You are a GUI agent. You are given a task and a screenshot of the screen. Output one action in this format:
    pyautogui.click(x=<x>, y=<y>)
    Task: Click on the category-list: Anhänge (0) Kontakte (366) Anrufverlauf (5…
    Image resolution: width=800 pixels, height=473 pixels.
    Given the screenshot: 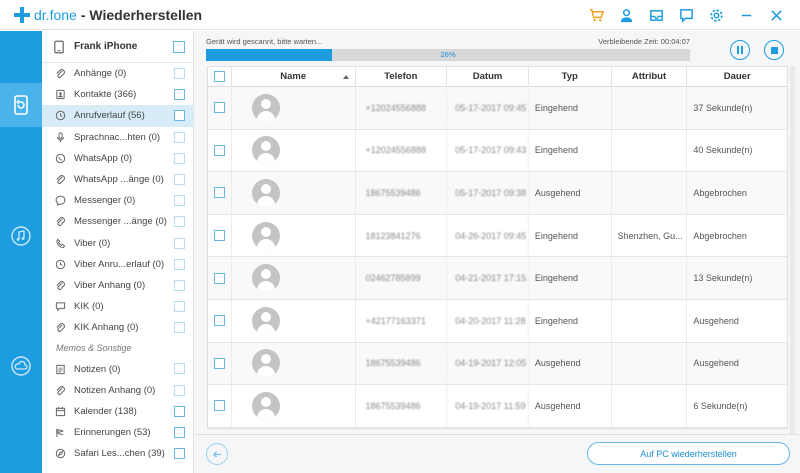 What is the action you would take?
    pyautogui.click(x=117, y=200)
    